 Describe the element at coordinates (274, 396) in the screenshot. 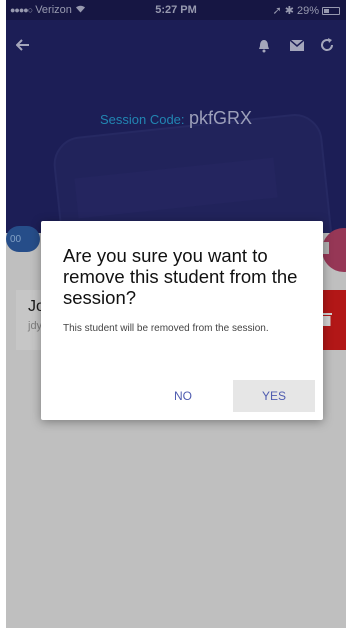

I see `yes-button: YES` at that location.